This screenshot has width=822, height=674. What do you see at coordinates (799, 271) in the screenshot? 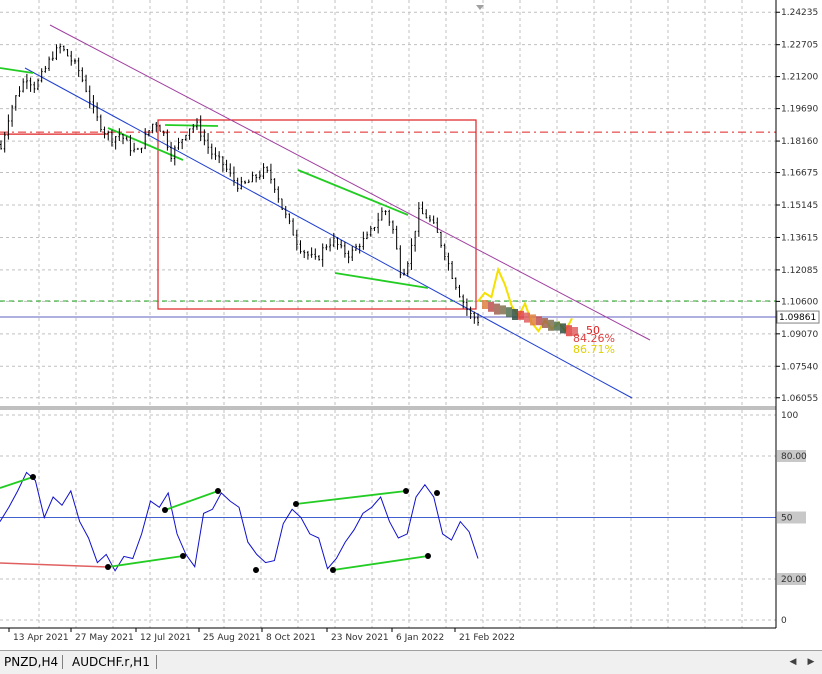
I see `price-tick-label: 1.12085` at bounding box center [799, 271].